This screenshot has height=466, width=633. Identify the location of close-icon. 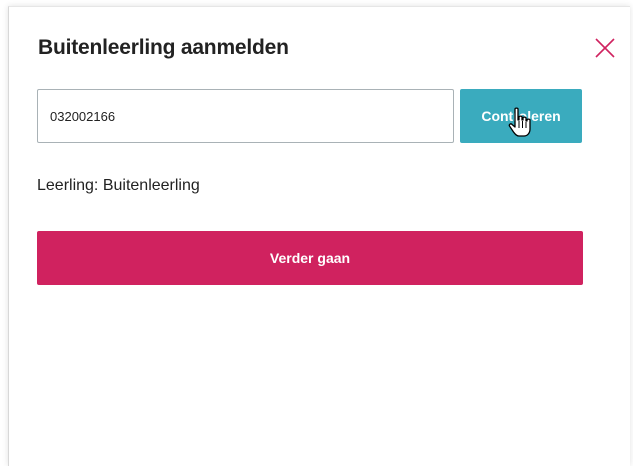
(605, 48).